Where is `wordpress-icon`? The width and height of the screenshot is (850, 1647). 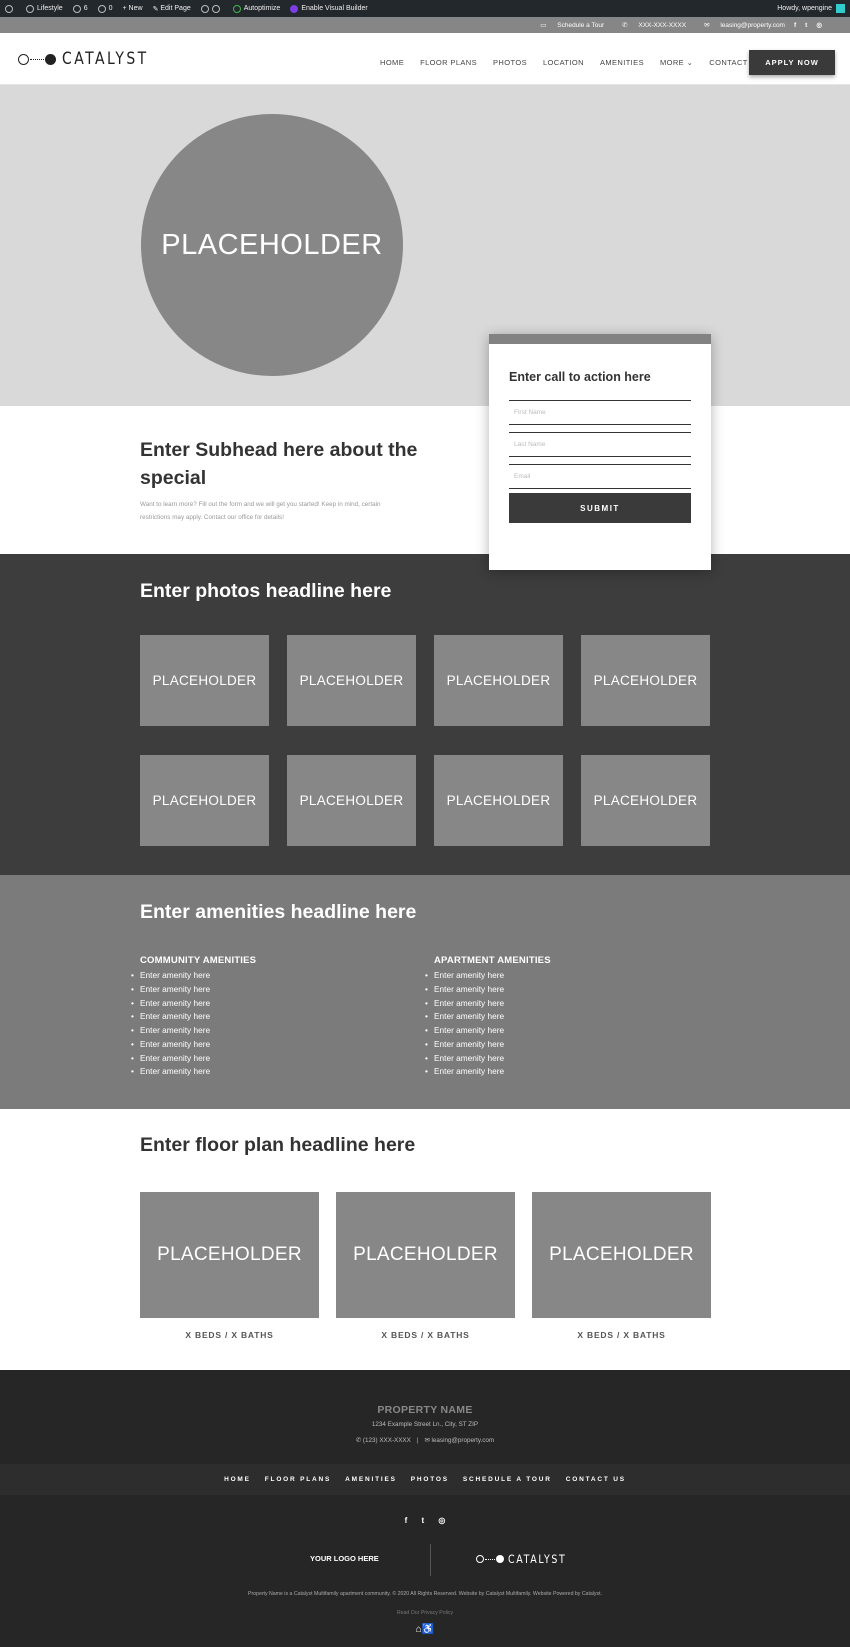
wordpress-icon is located at coordinates (9, 8).